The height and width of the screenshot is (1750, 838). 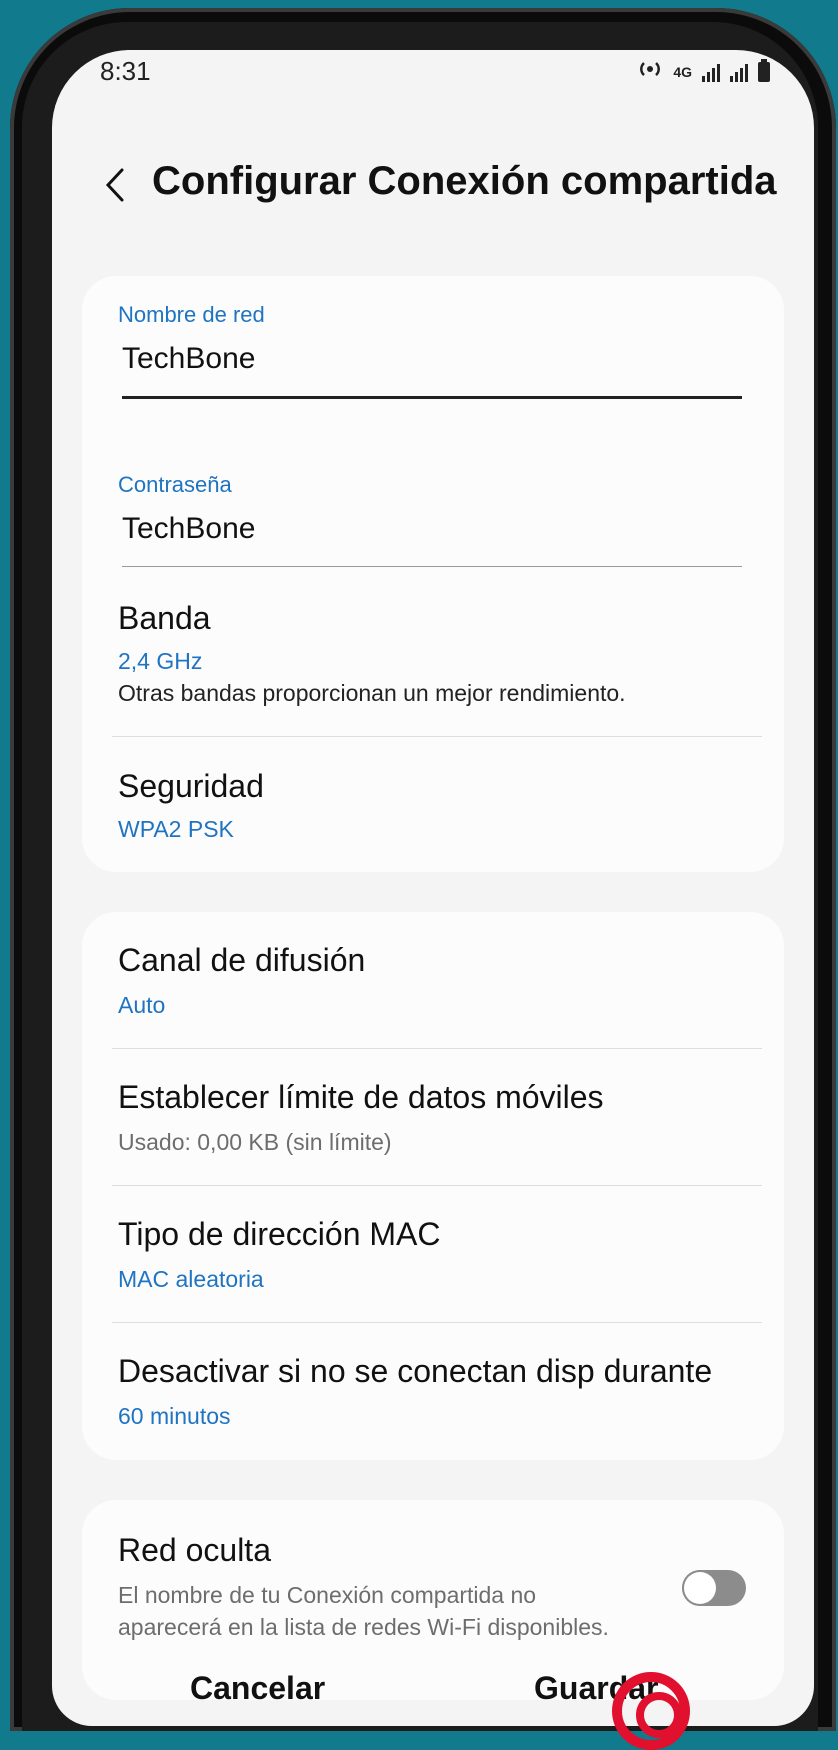 I want to click on mac-type-setting: Tipo de dirección MAC MAC aleatoria, so click(x=433, y=1253).